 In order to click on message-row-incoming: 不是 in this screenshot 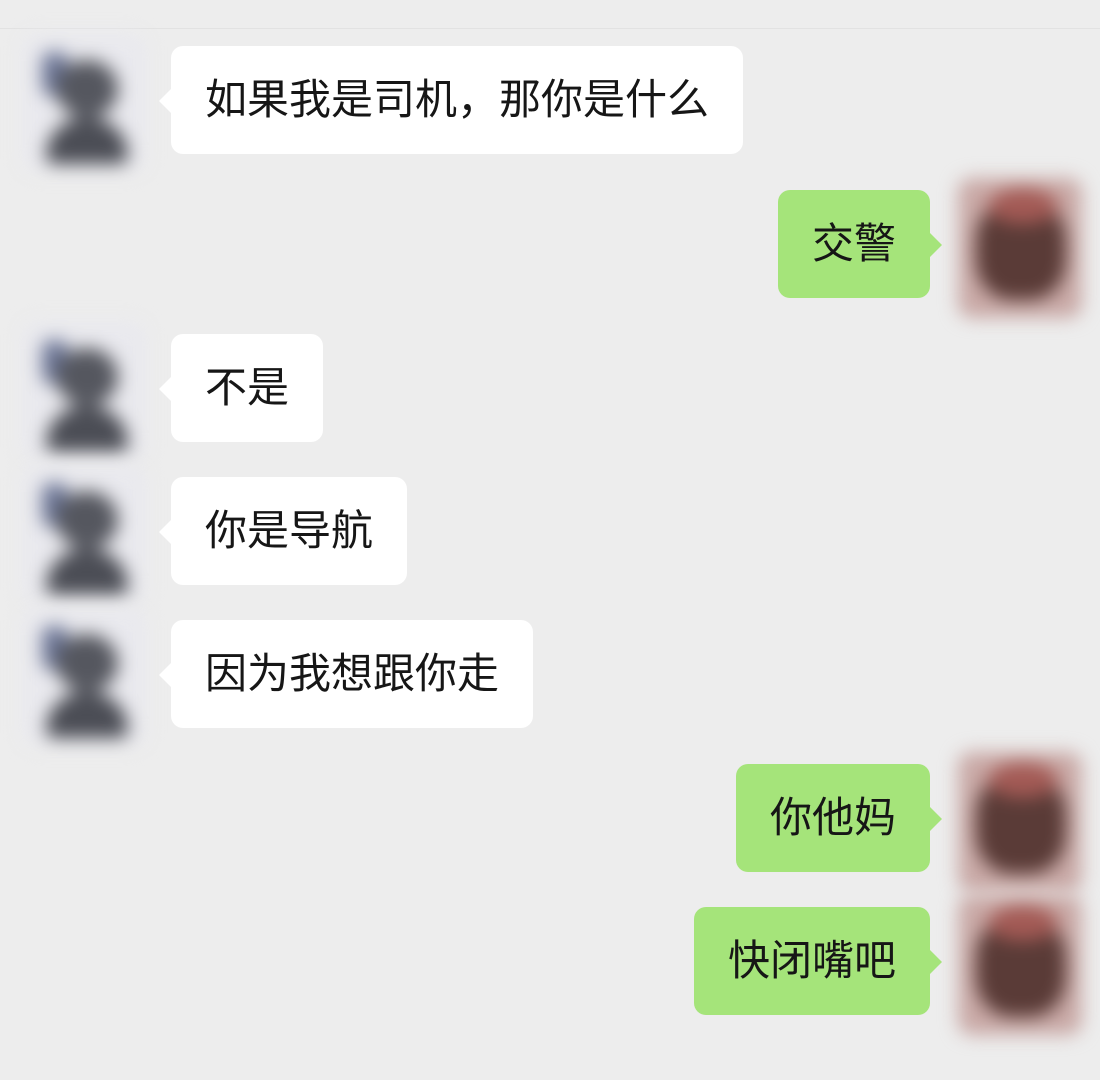, I will do `click(550, 391)`.